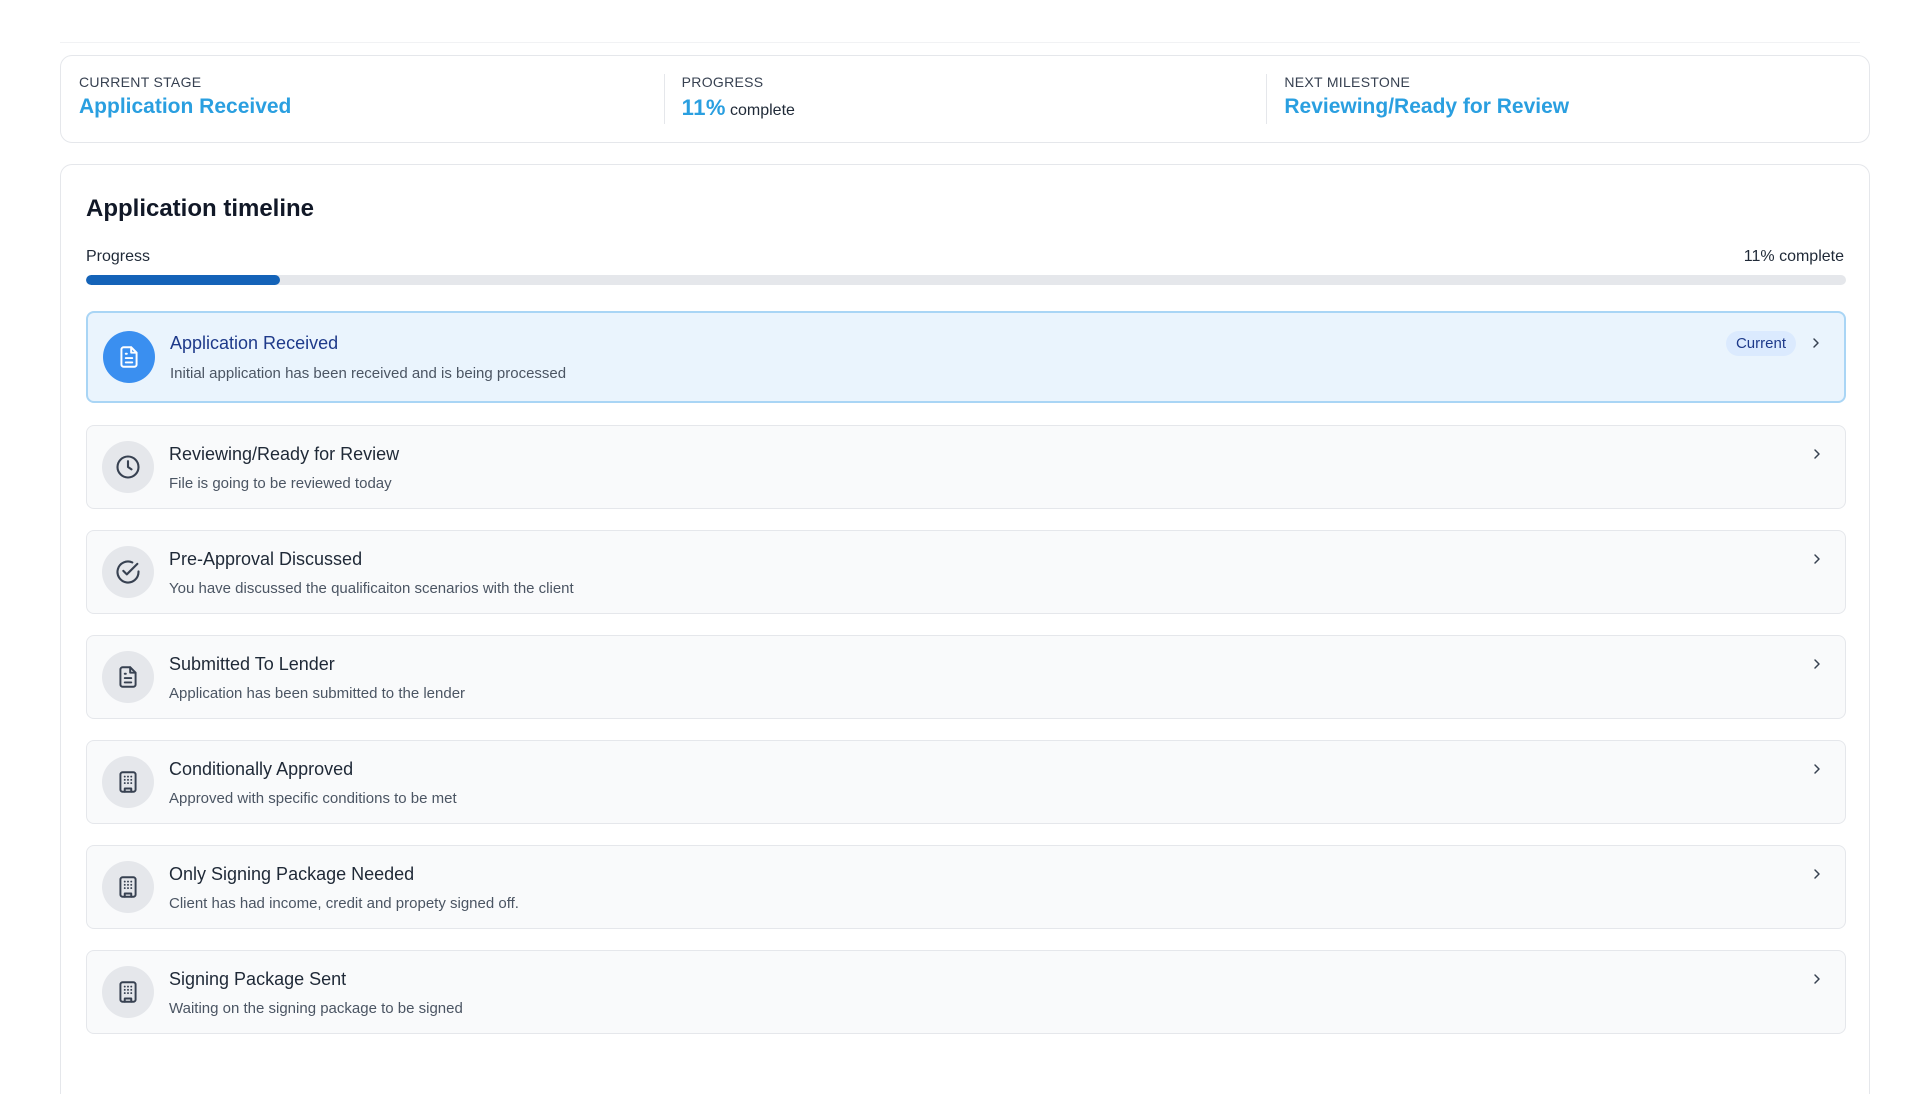 This screenshot has height=1094, width=1920. Describe the element at coordinates (185, 106) in the screenshot. I see `current-stage-value: Application Received` at that location.